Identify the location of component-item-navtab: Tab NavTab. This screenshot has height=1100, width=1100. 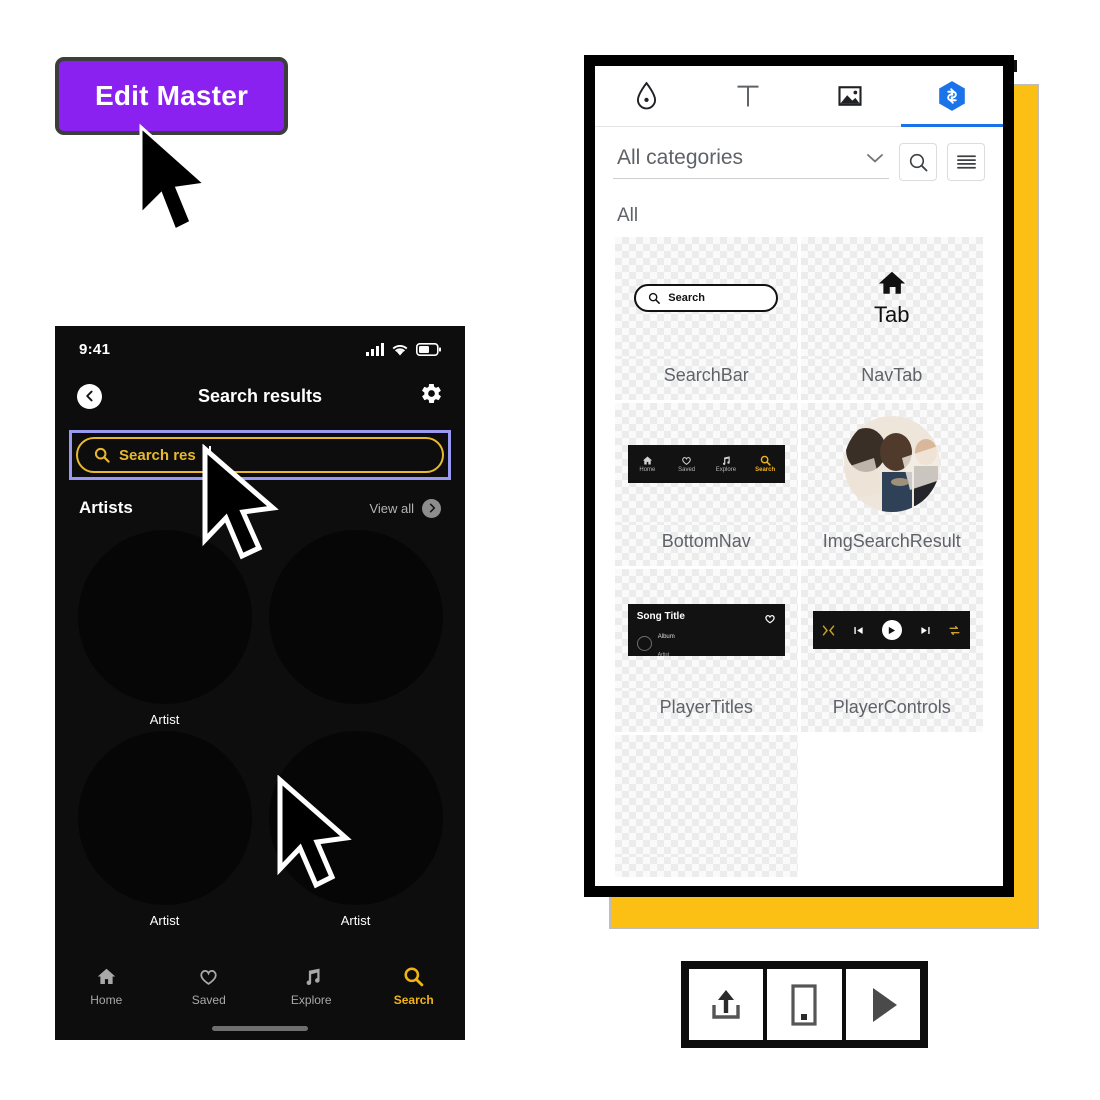
(891, 318).